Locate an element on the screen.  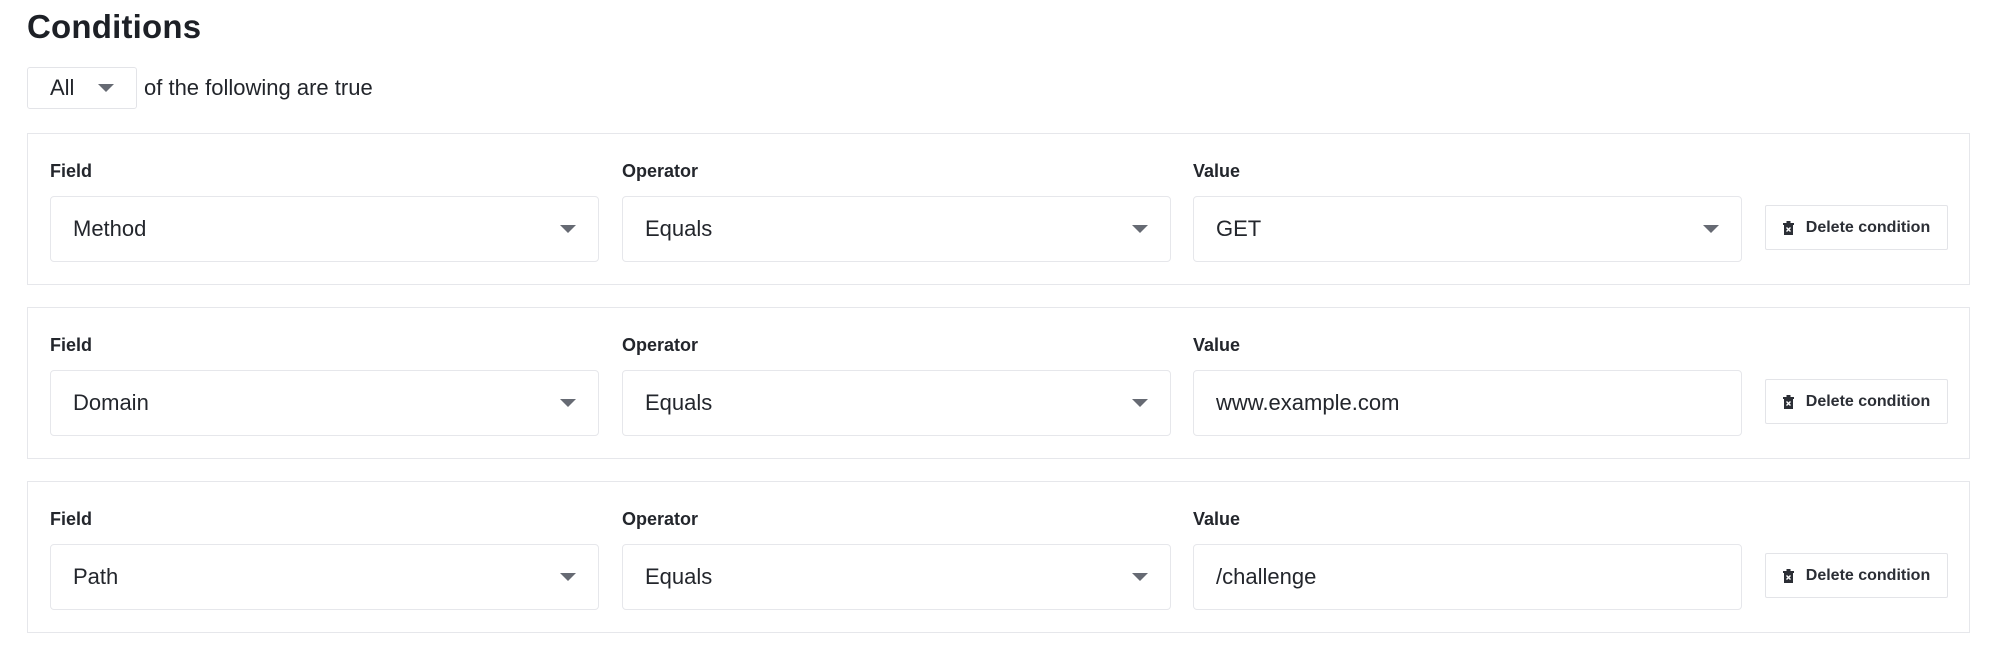
field-select: Method is located at coordinates (324, 229).